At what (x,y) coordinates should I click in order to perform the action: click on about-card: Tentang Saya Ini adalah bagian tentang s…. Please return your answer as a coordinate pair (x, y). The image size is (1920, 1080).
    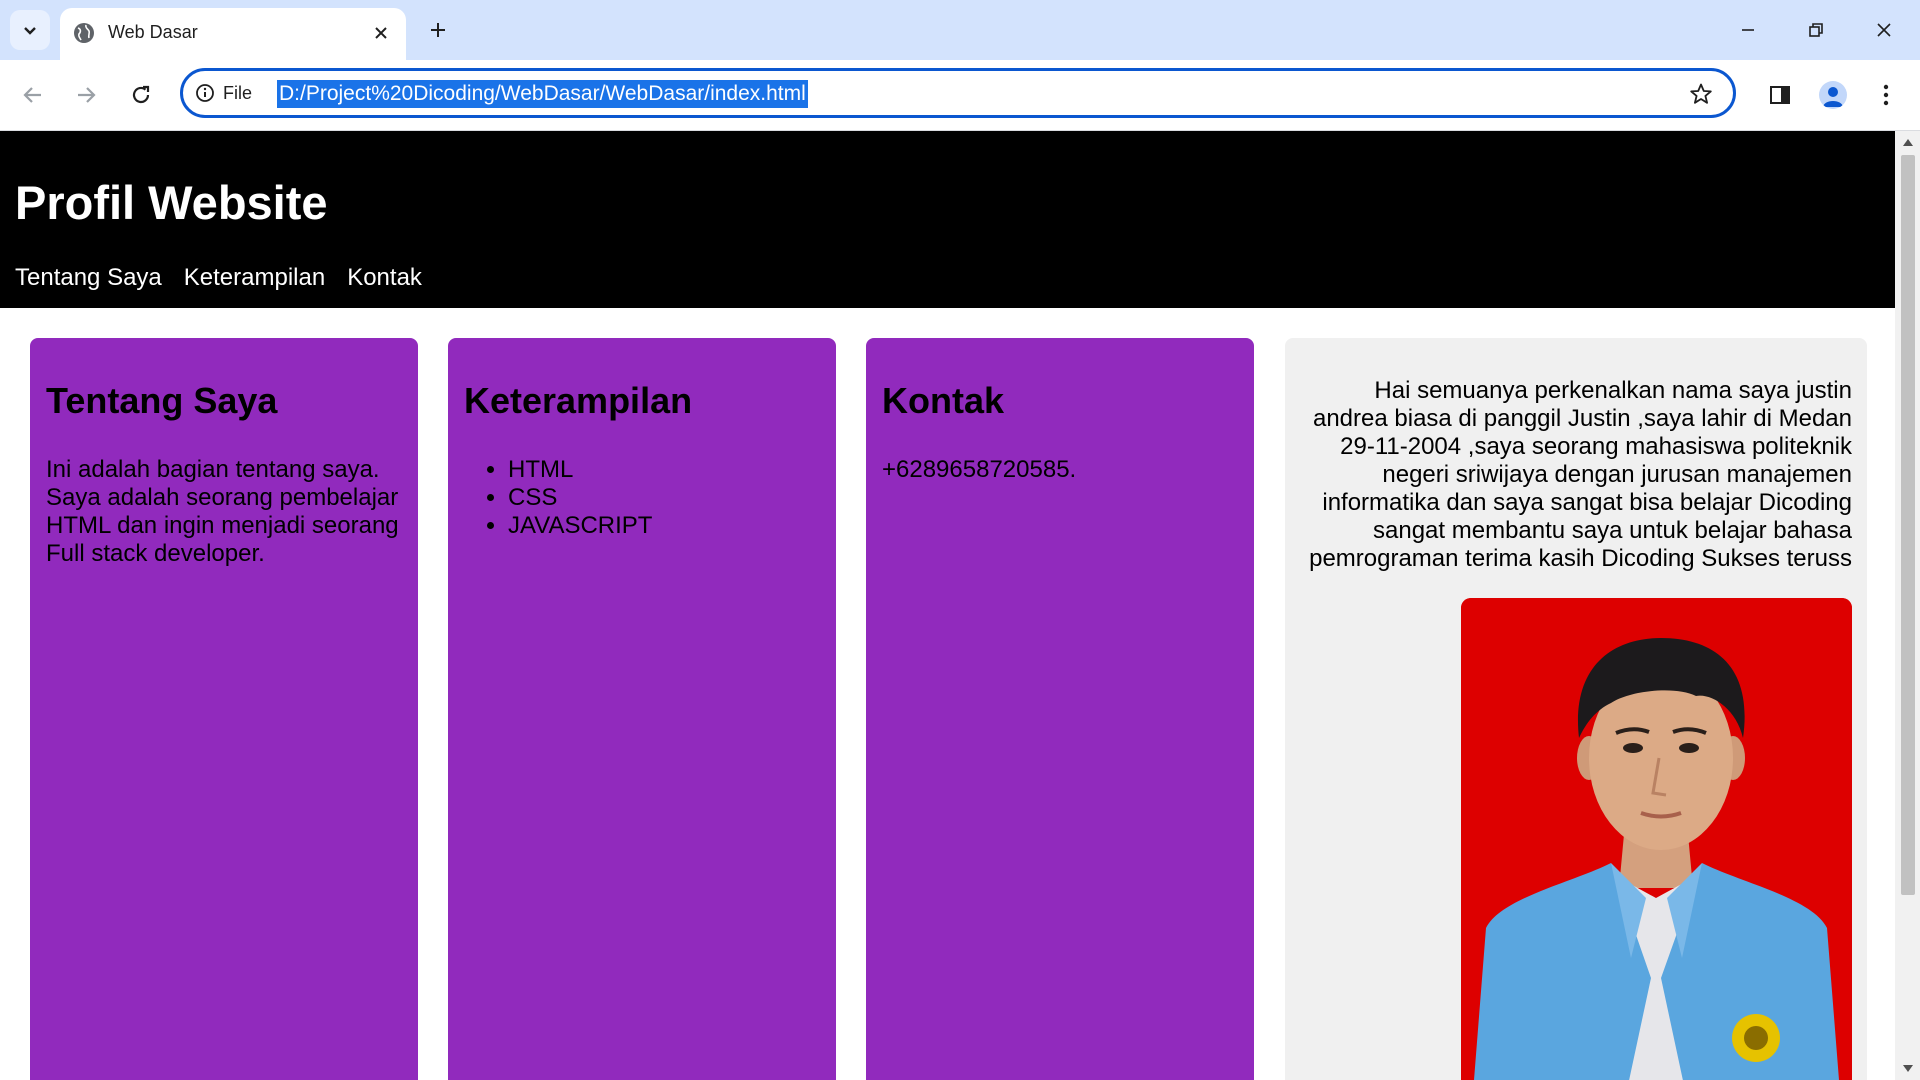
    Looking at the image, I should click on (224, 709).